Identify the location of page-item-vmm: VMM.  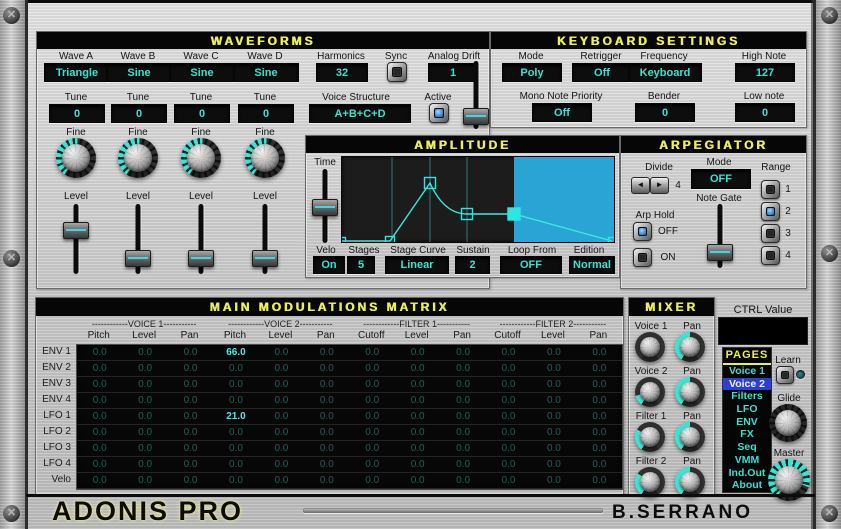
(747, 460).